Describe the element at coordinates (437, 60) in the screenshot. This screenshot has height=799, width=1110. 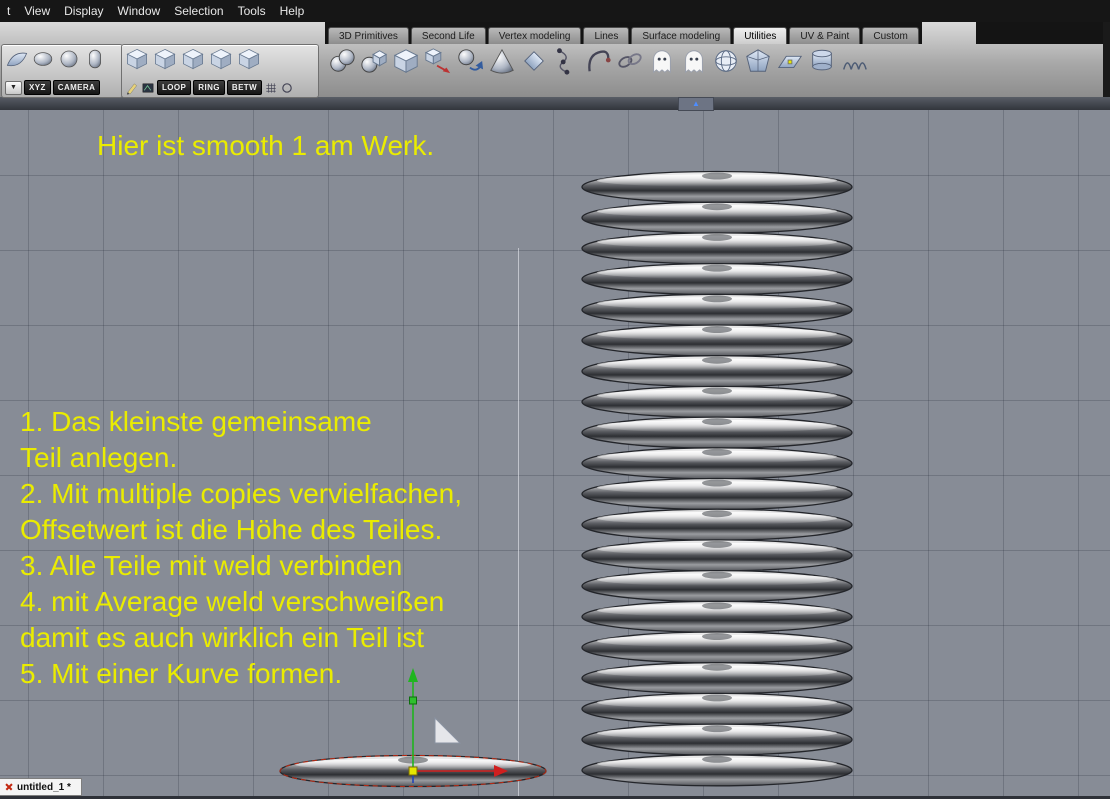
I see `copy-on-support-icon` at that location.